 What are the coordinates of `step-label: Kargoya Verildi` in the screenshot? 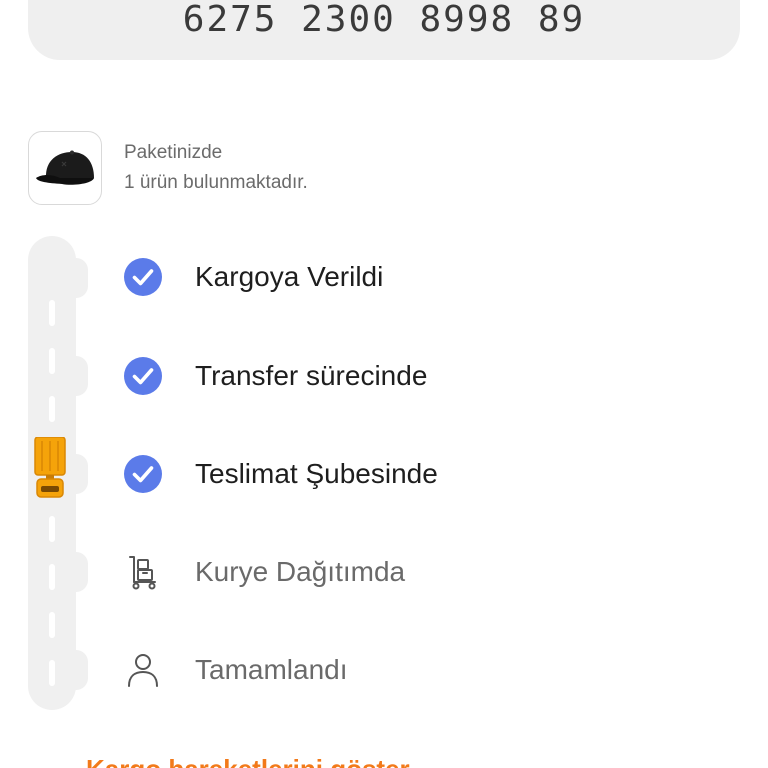 It's located at (289, 276).